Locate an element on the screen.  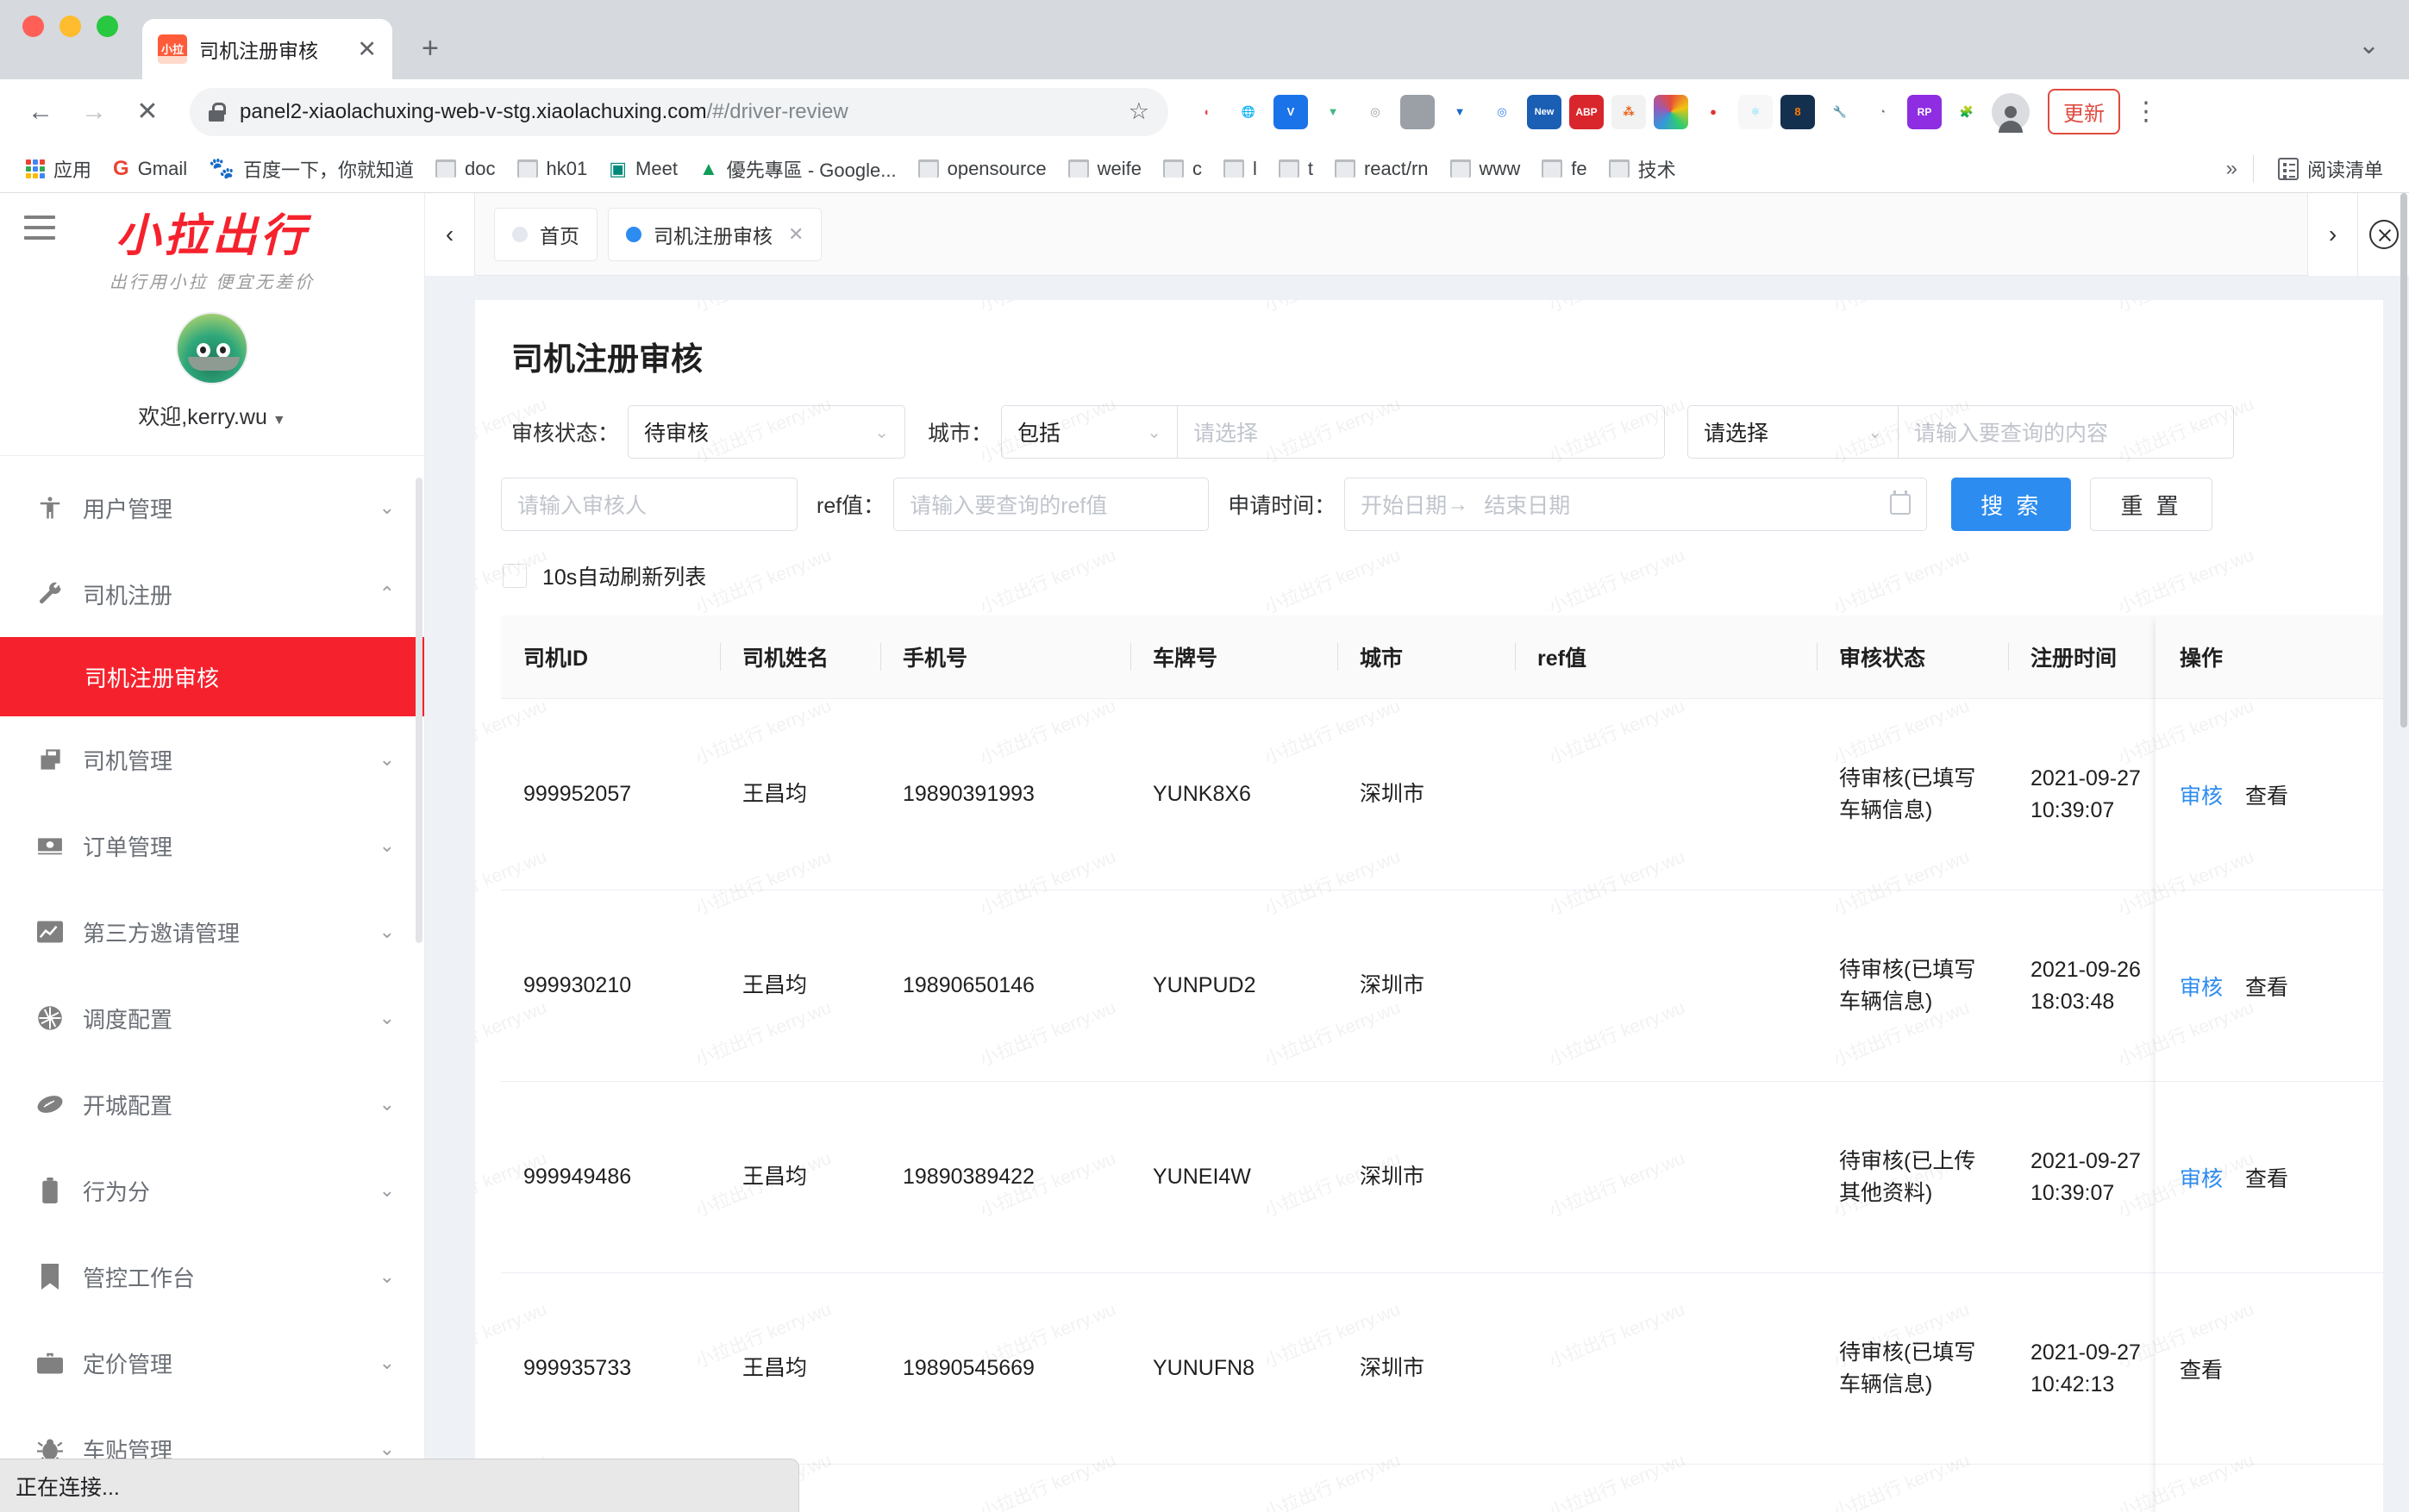
camera-icon is located at coordinates (1671, 111).